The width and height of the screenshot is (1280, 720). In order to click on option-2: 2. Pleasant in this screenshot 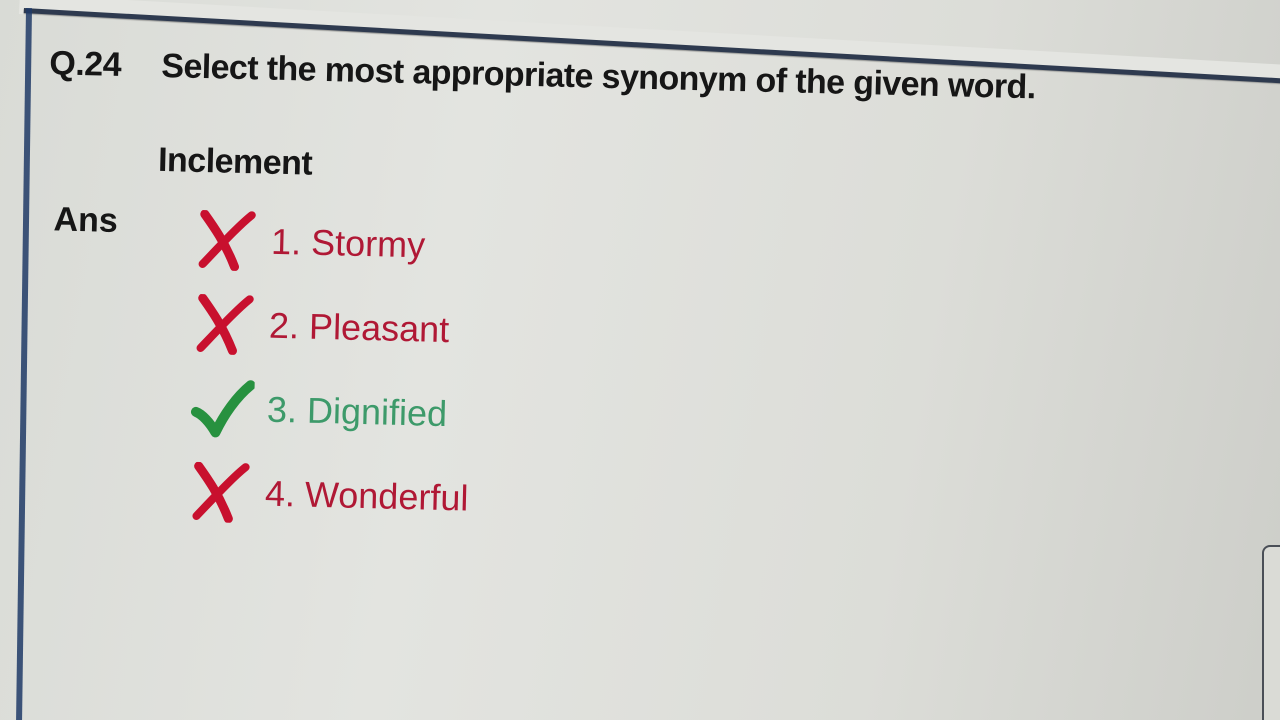, I will do `click(319, 327)`.